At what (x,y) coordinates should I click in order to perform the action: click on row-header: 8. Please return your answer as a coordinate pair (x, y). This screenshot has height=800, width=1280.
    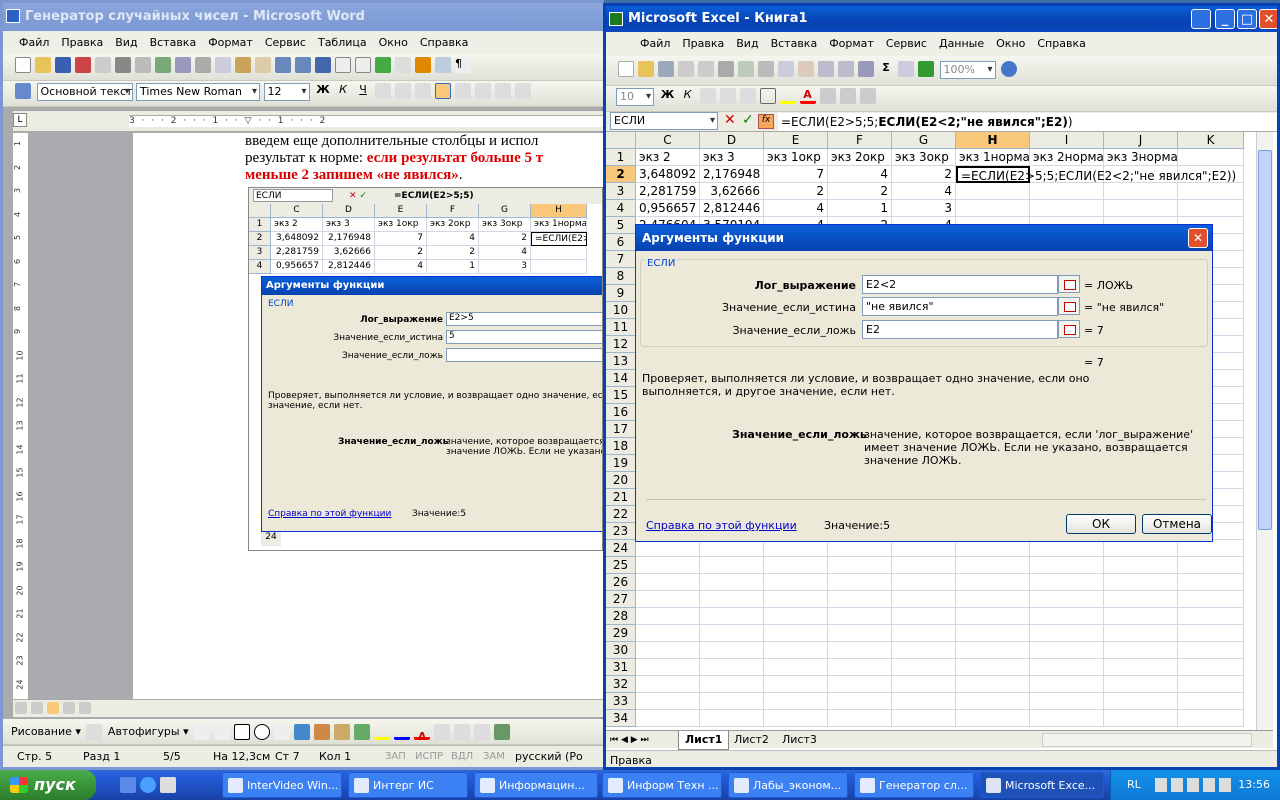
    Looking at the image, I should click on (621, 276).